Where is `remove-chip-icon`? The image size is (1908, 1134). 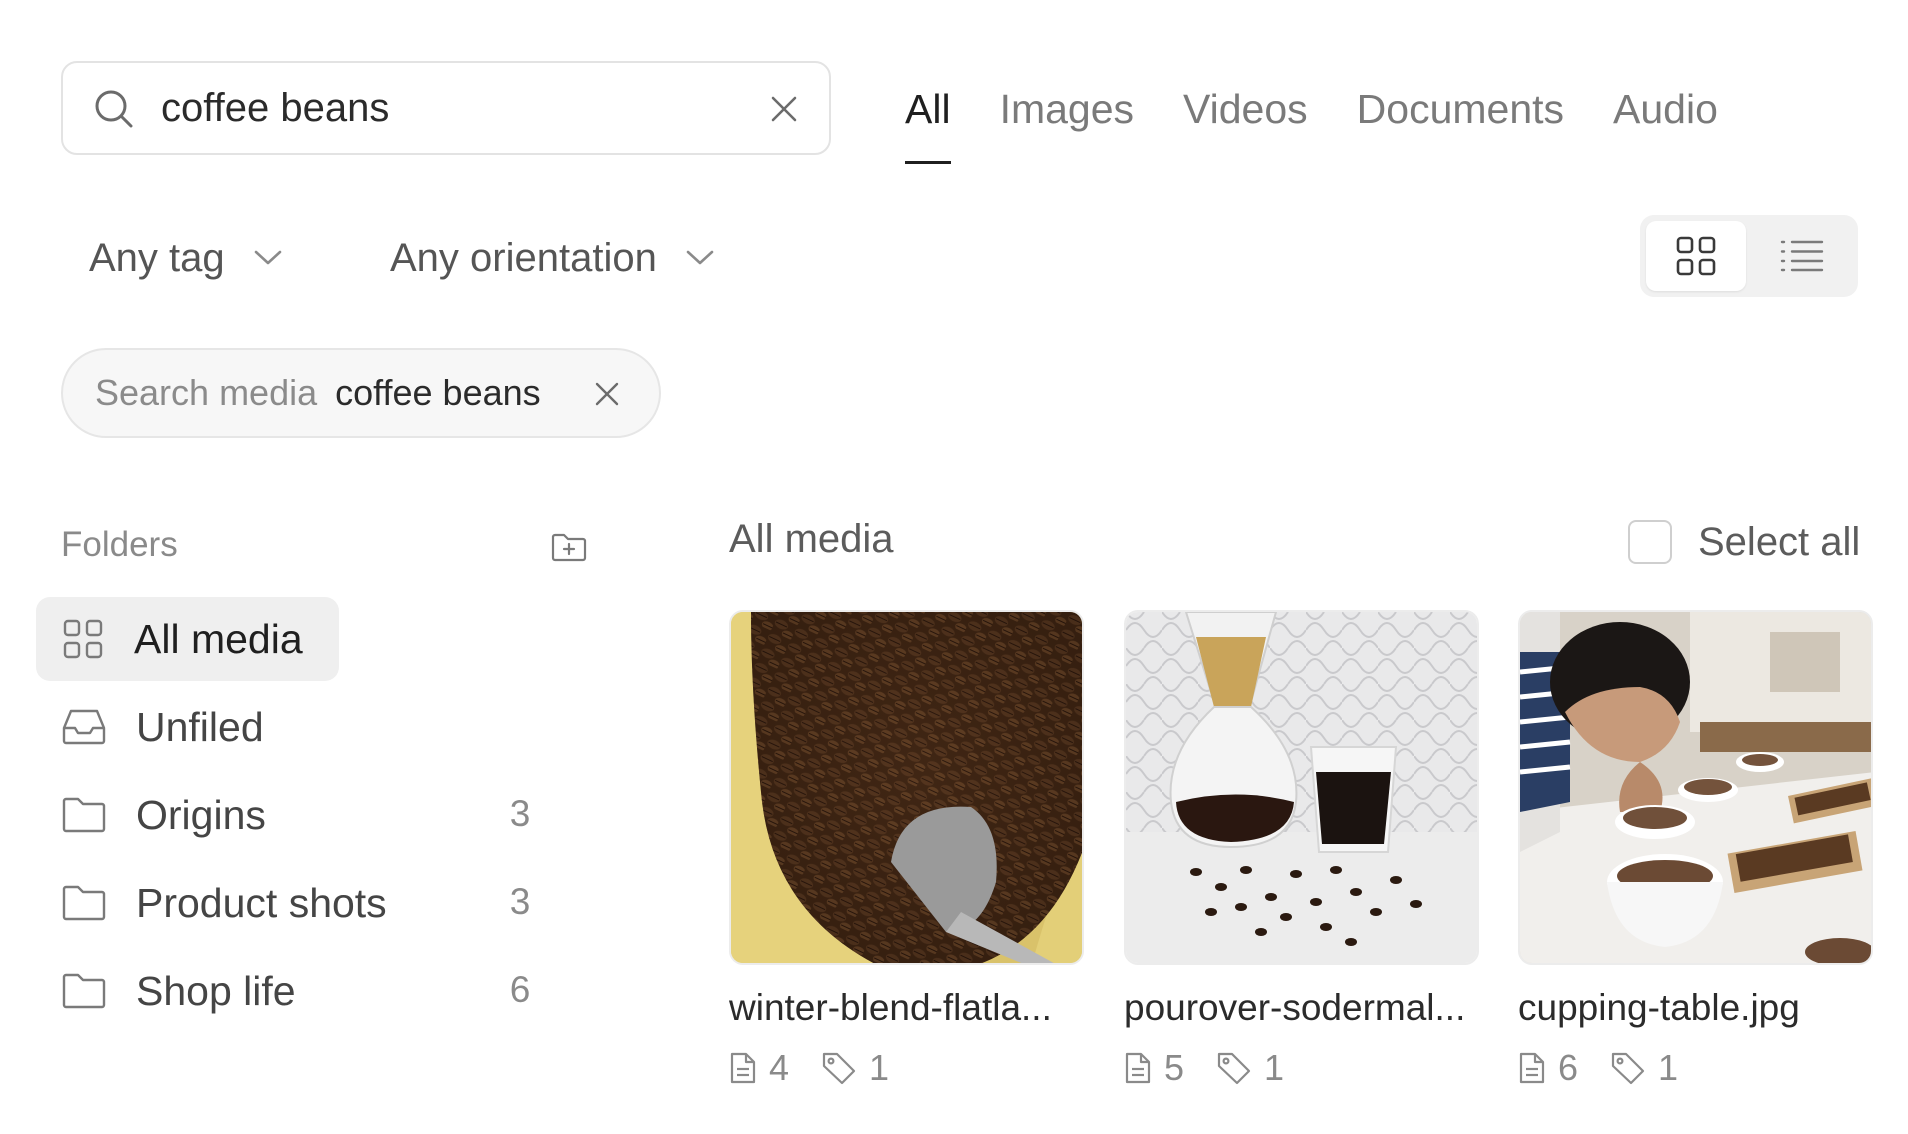
remove-chip-icon is located at coordinates (607, 394).